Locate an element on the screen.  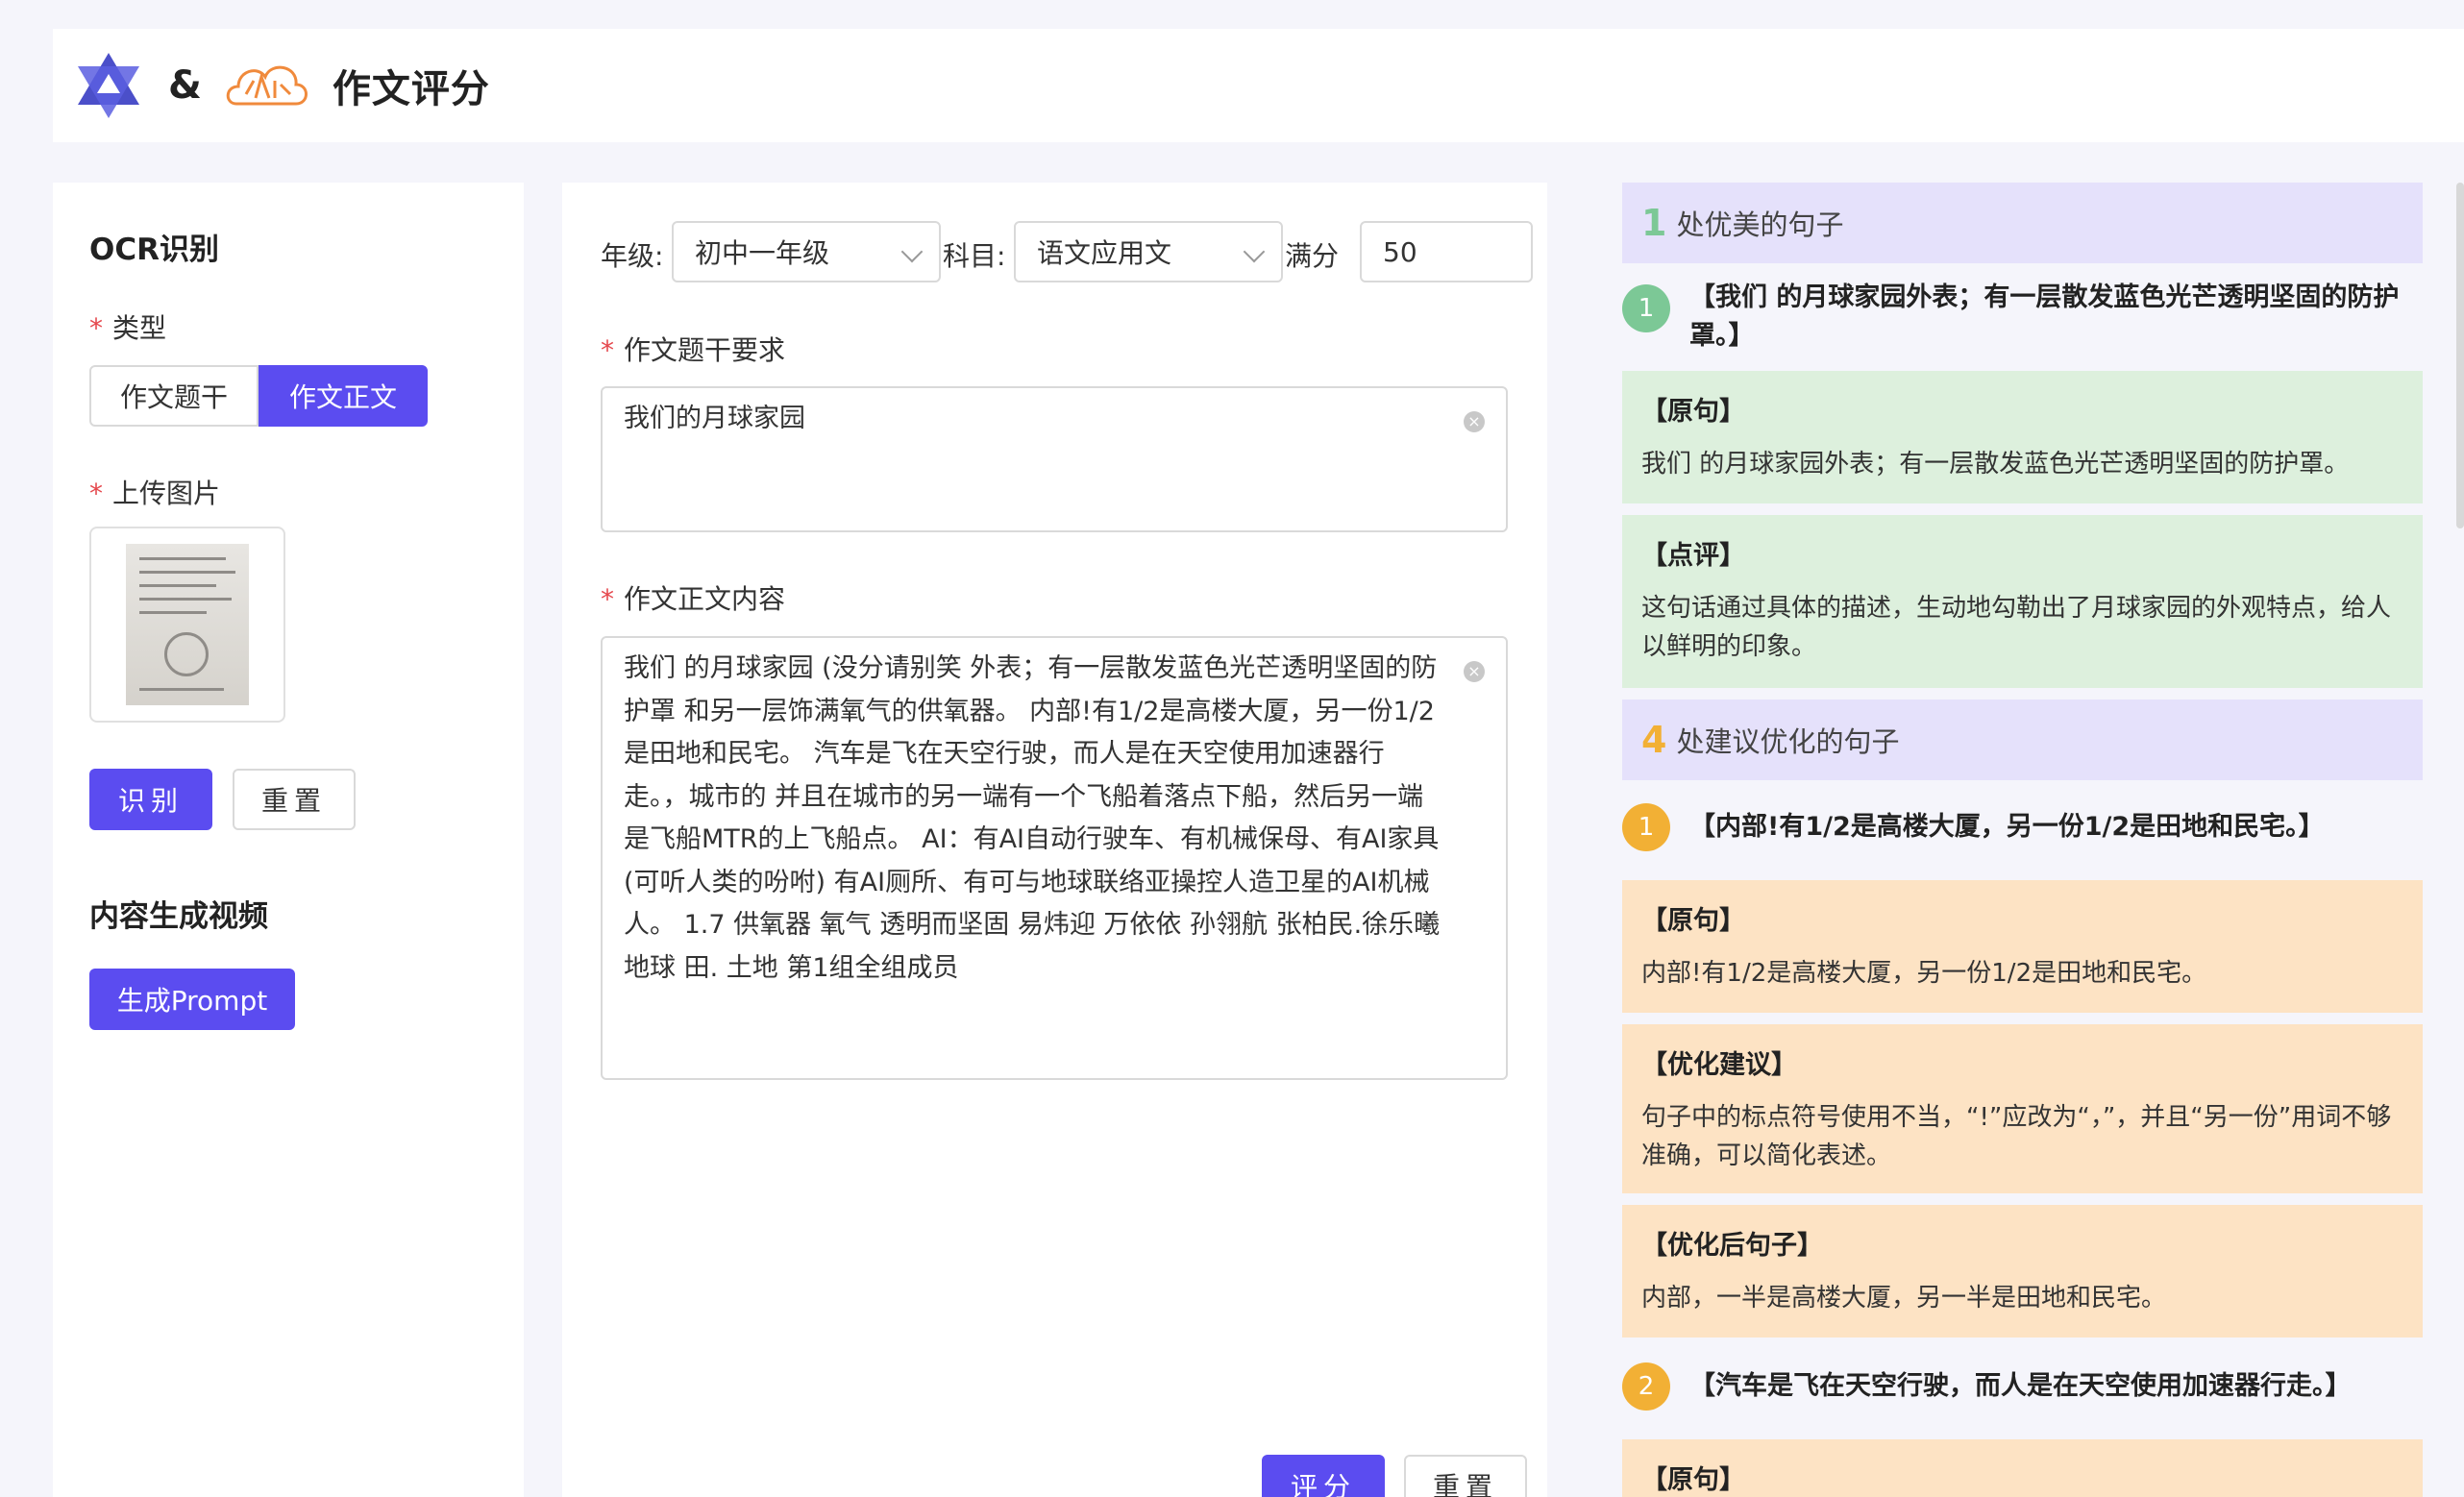
page-title: 作文评分 is located at coordinates (411, 89).